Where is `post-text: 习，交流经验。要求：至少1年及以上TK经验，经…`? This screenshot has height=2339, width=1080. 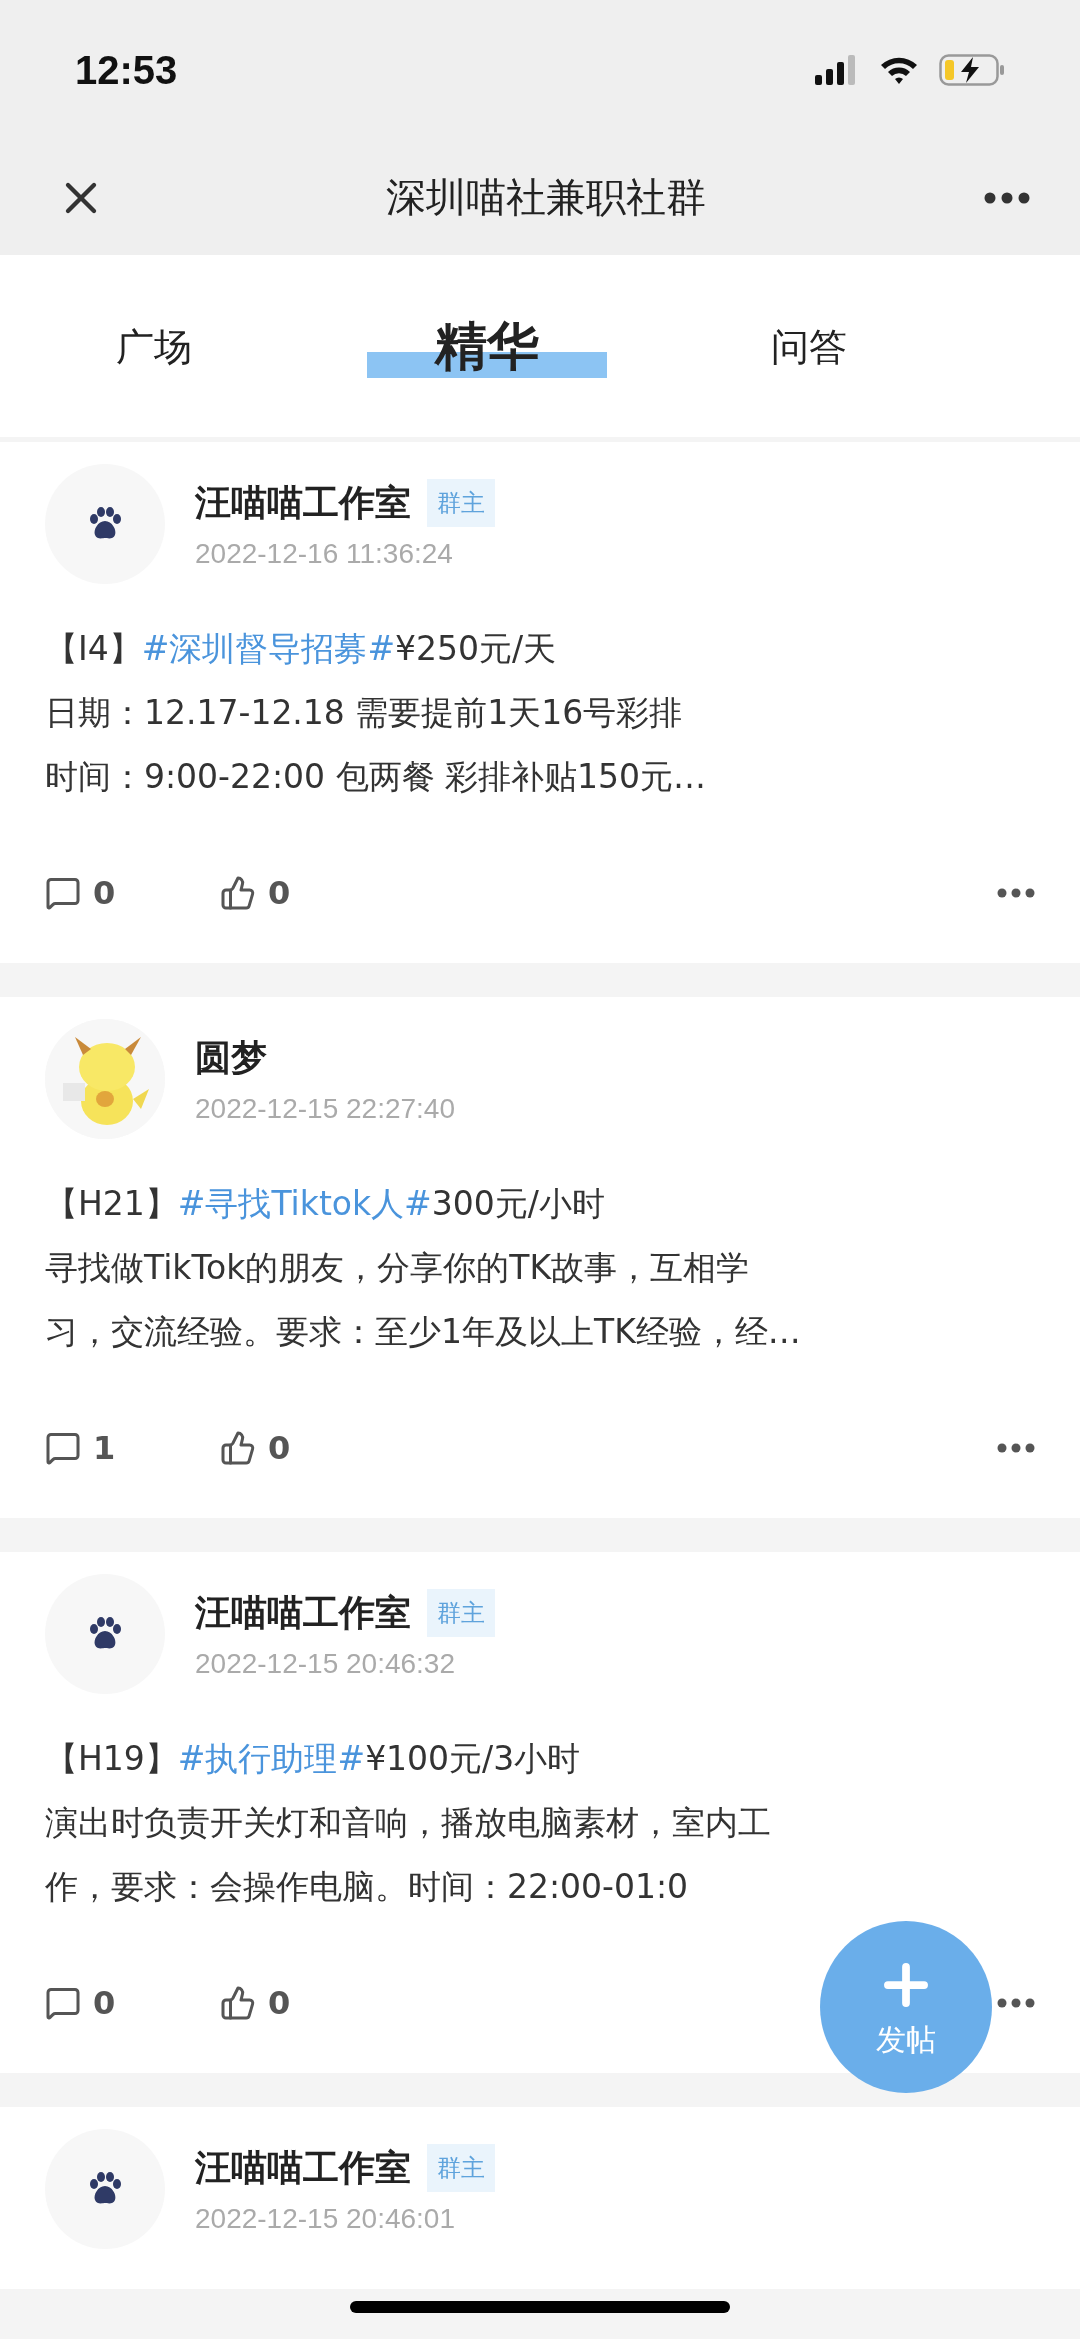 post-text: 习，交流经验。要求：至少1年及以上TK经验，经… is located at coordinates (423, 1332).